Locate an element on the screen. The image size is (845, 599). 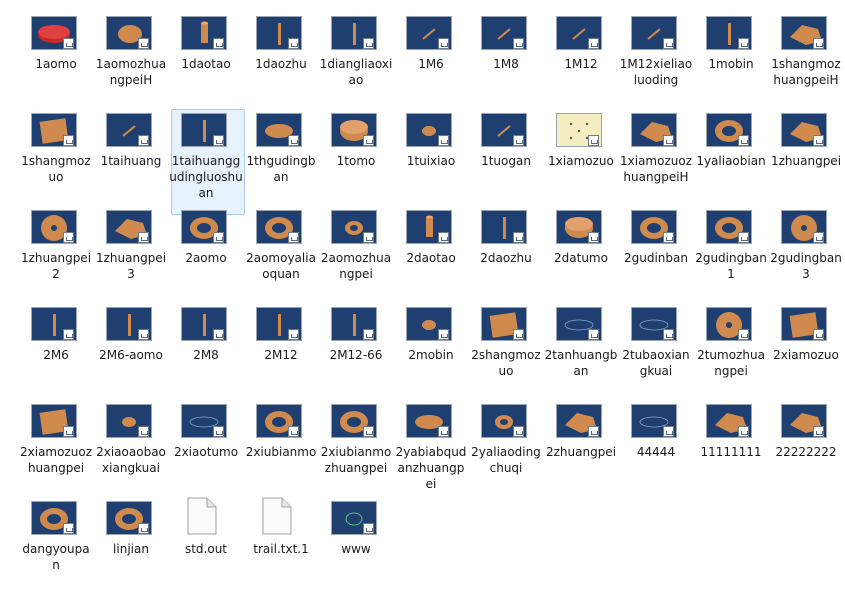
file-item: 1taihuanggudingluoshuan is located at coordinates (208, 162).